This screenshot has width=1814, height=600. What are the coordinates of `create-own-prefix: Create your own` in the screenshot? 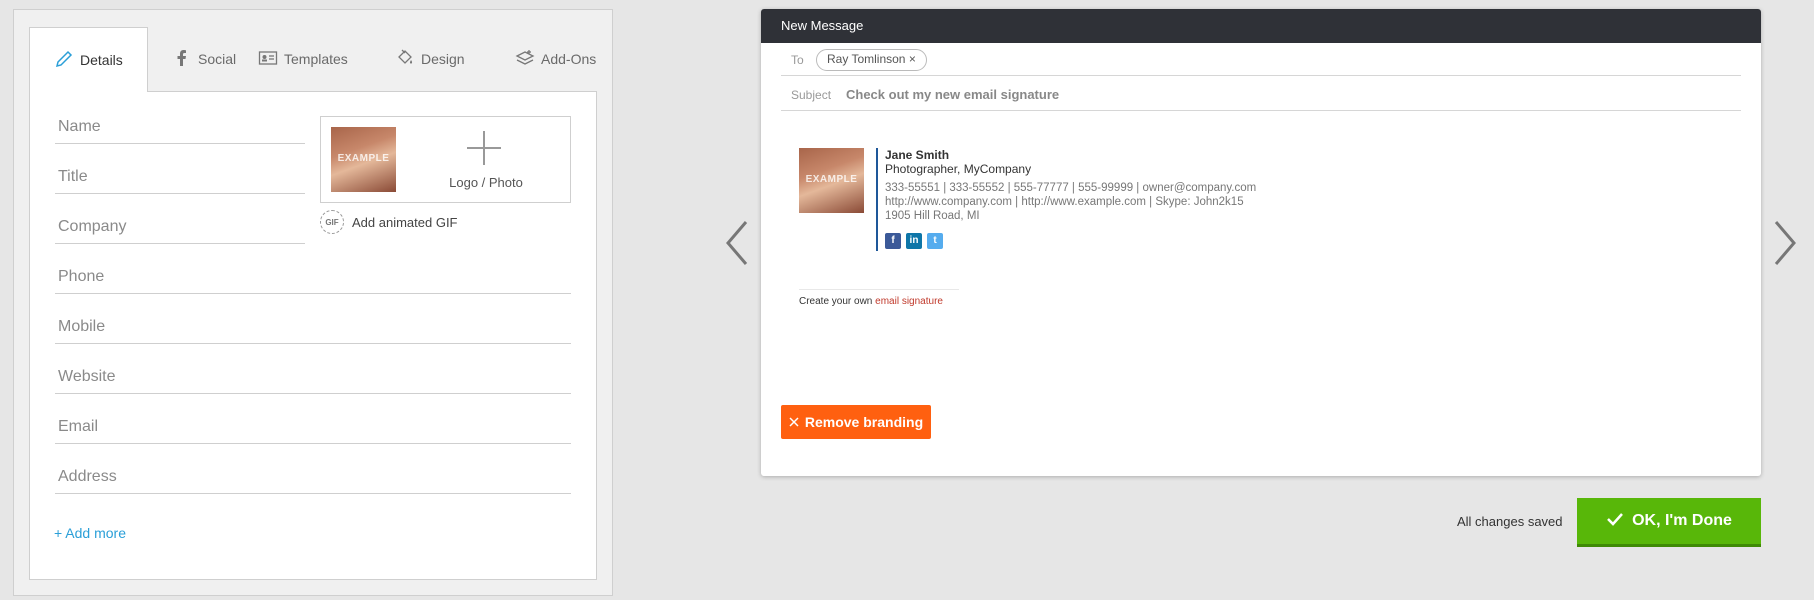 It's located at (837, 301).